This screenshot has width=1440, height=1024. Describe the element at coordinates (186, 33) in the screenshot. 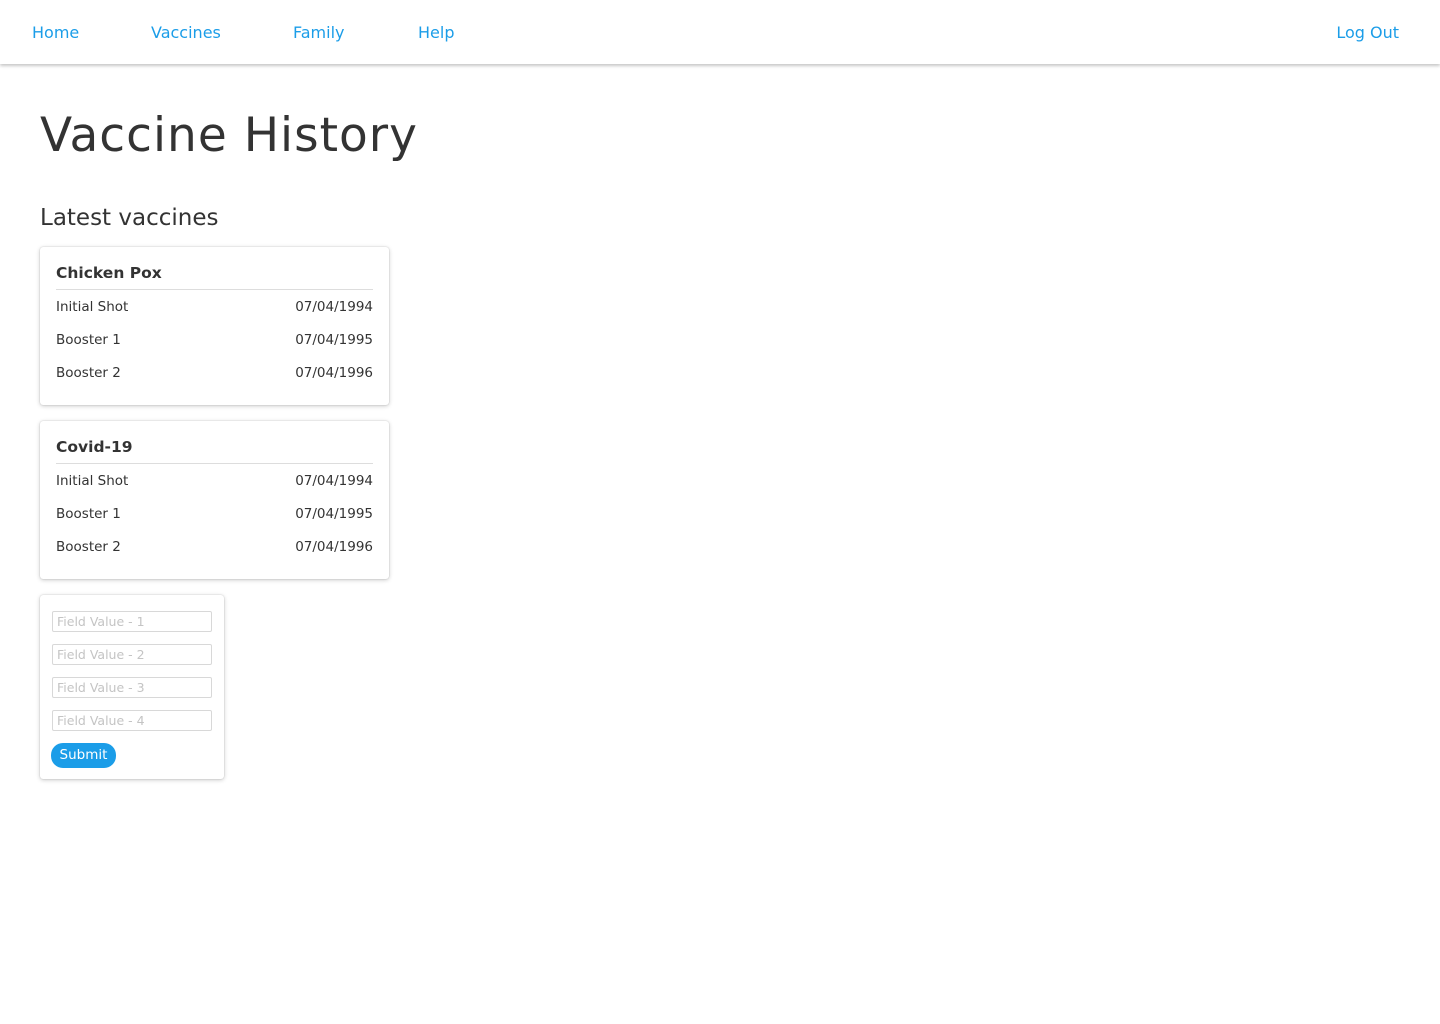

I see `nav-link-vaccines: Vaccines` at that location.